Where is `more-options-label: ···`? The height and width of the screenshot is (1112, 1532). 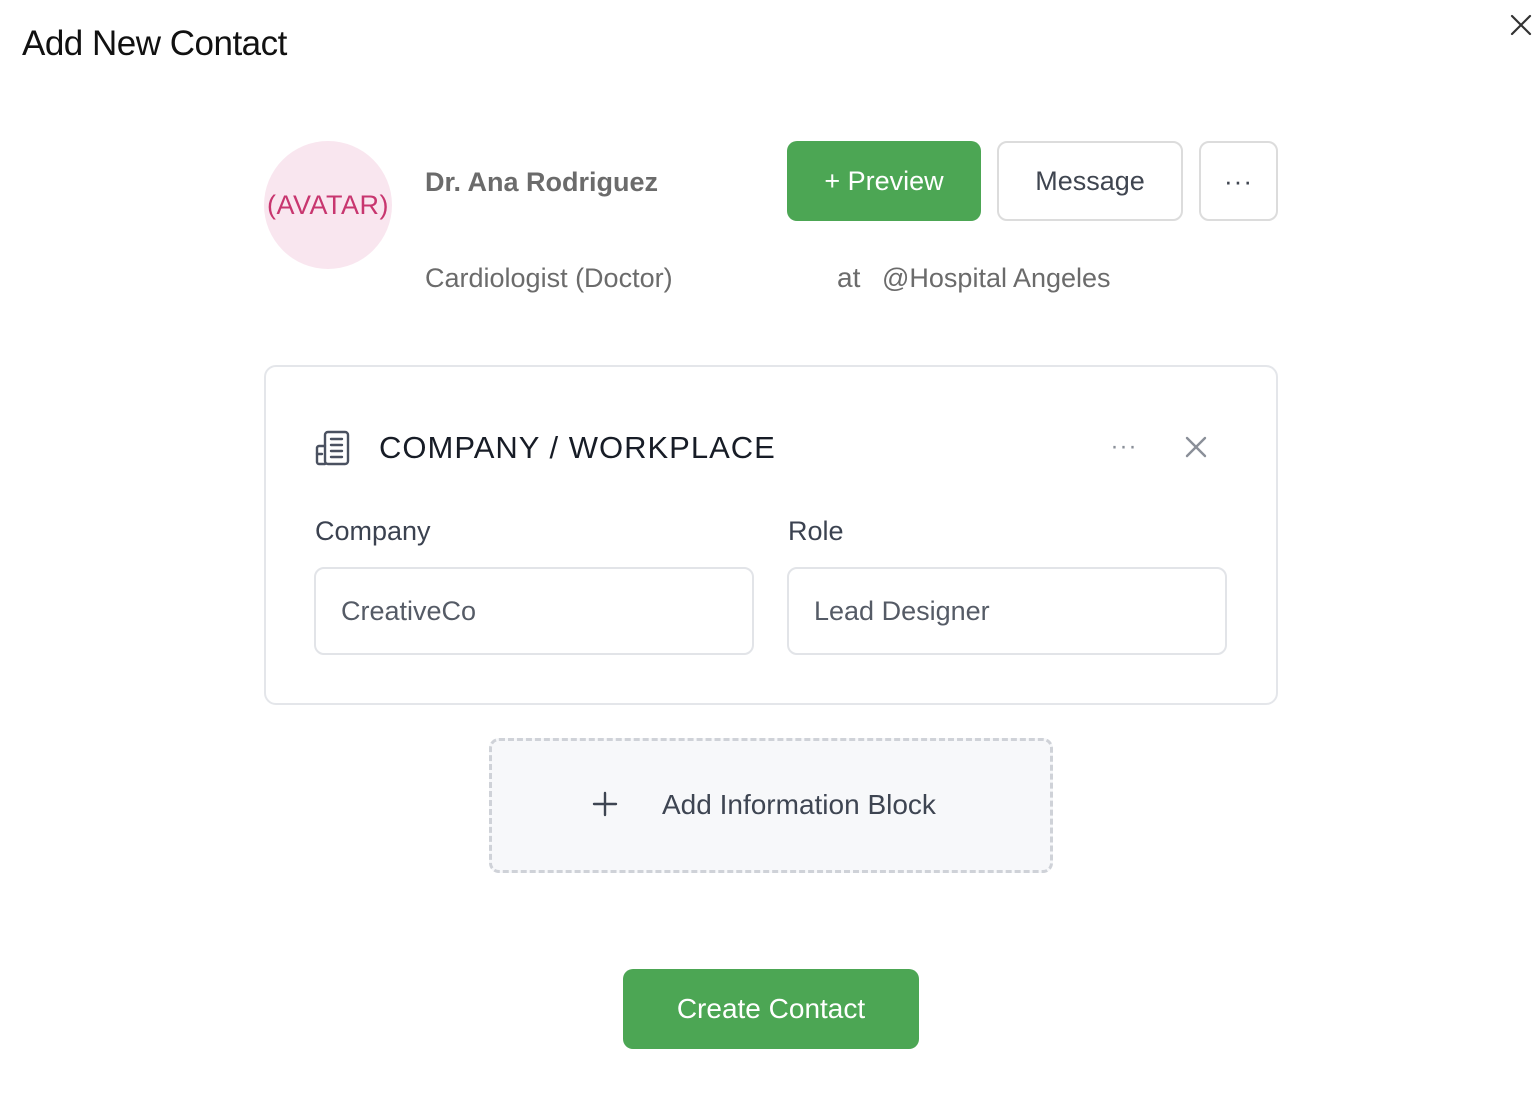
more-options-label: ··· is located at coordinates (1238, 180).